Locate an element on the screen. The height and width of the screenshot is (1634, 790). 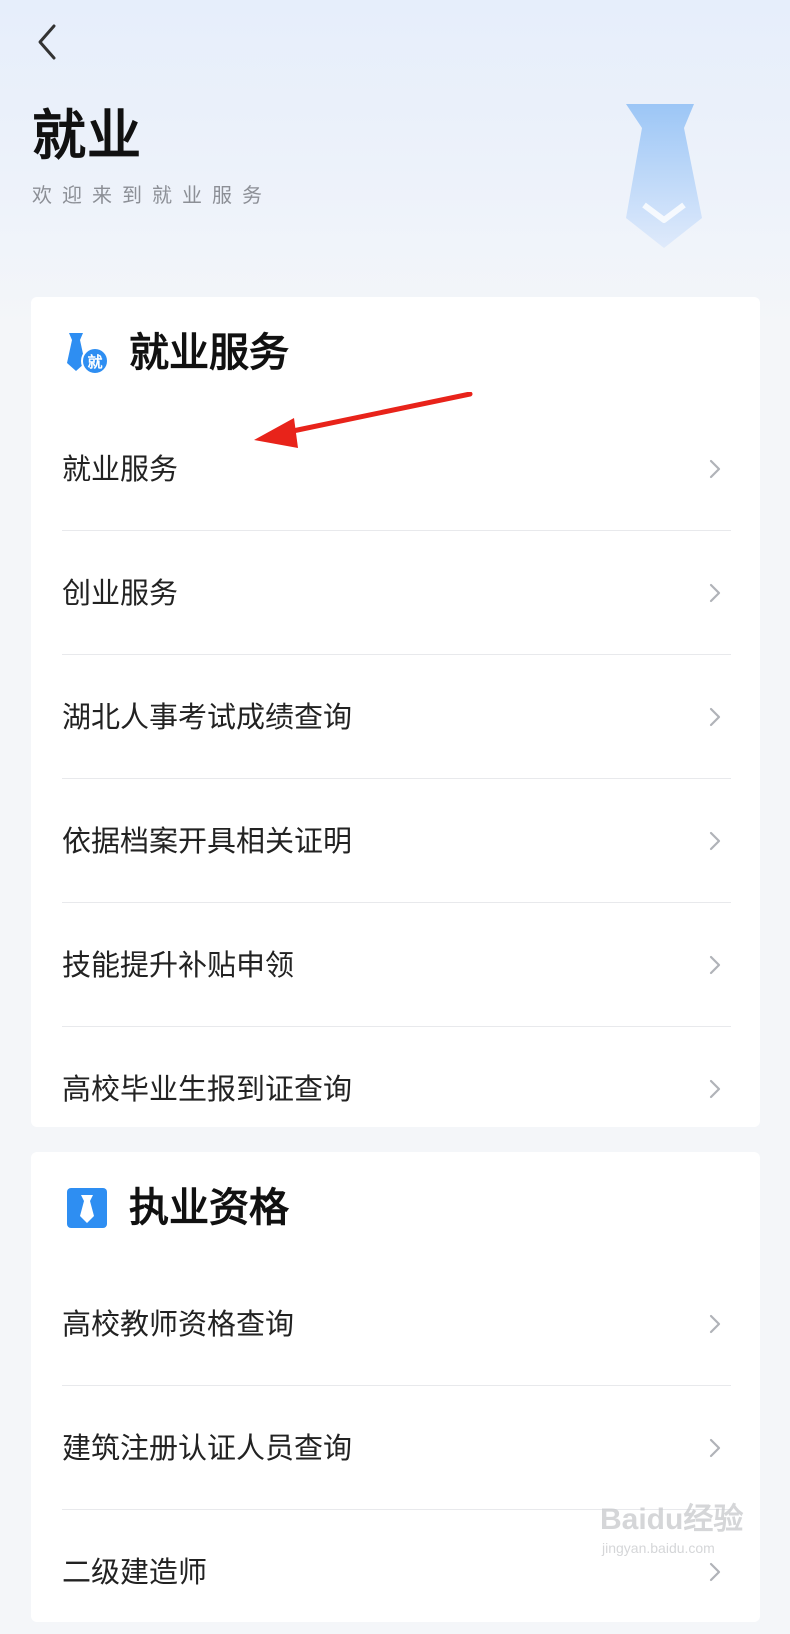
list-item-label: 创业服务 is located at coordinates (120, 593).